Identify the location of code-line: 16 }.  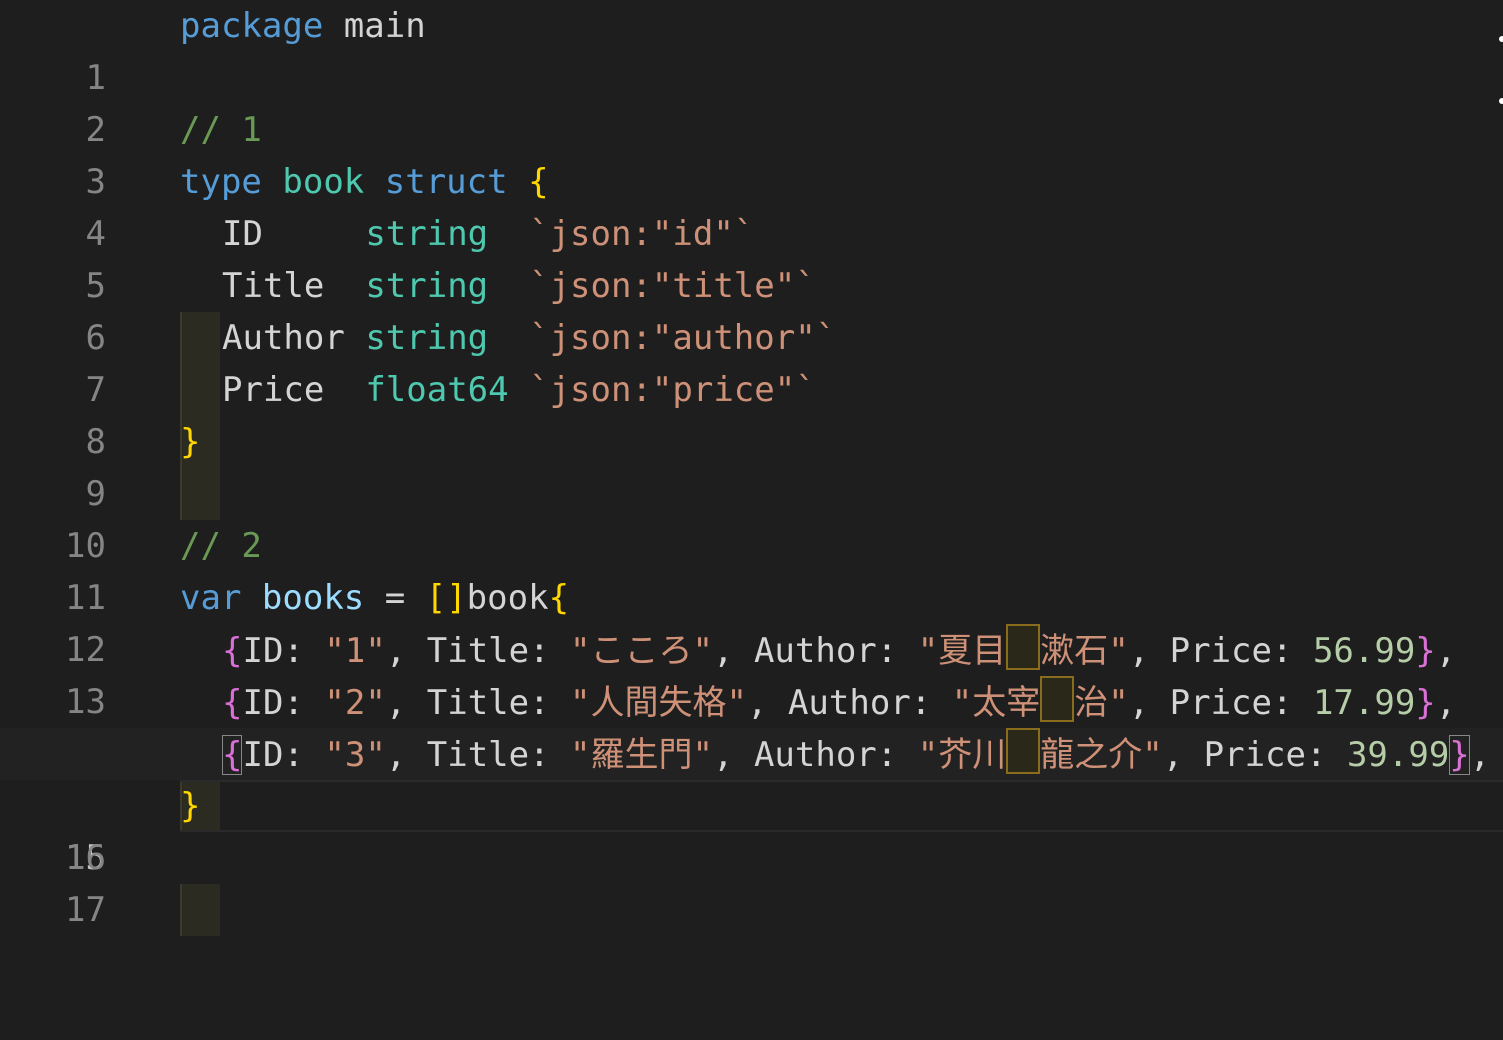
(751, 829).